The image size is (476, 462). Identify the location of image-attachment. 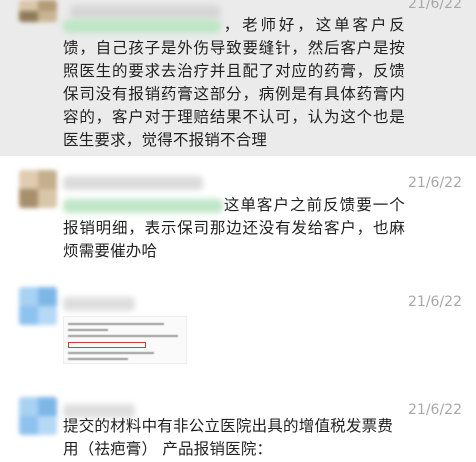
(125, 340).